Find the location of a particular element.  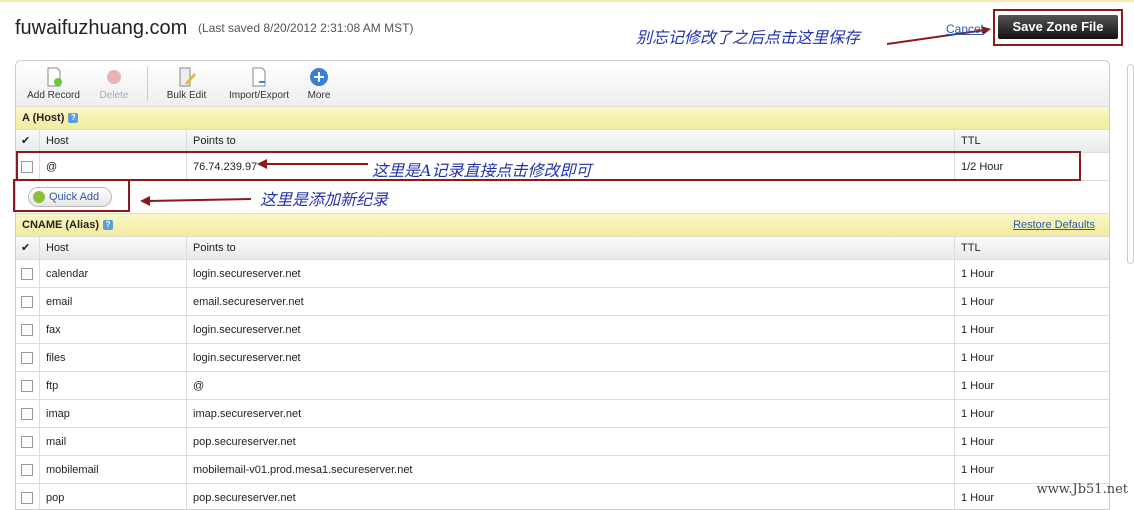

cancel-link: Cancel is located at coordinates (964, 29).